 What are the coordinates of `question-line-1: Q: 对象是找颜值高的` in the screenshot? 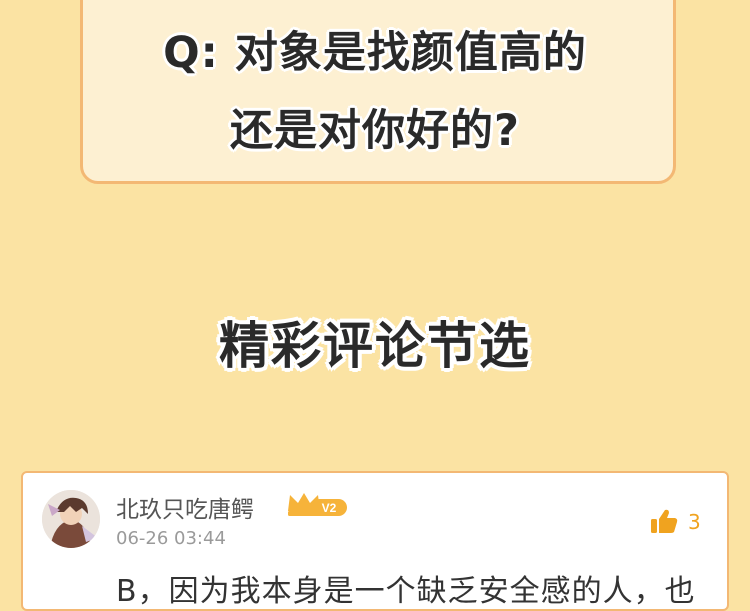 It's located at (375, 53).